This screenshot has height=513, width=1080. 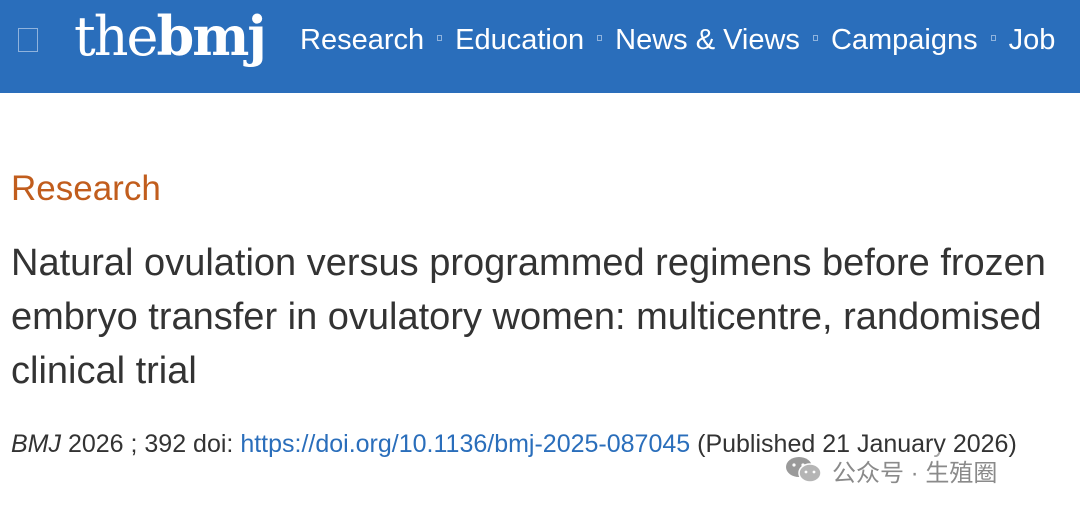 I want to click on doi-link: https://doi.org/10.1136/bmj-2025-087045, so click(x=465, y=444).